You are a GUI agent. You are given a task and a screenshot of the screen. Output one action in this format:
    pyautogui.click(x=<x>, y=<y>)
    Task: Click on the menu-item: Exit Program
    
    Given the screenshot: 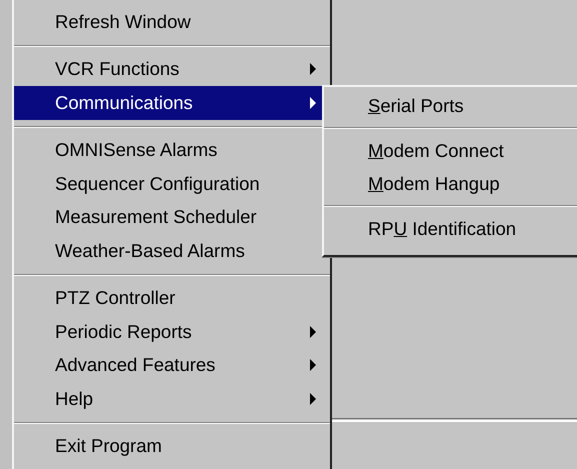 What is the action you would take?
    pyautogui.click(x=172, y=446)
    